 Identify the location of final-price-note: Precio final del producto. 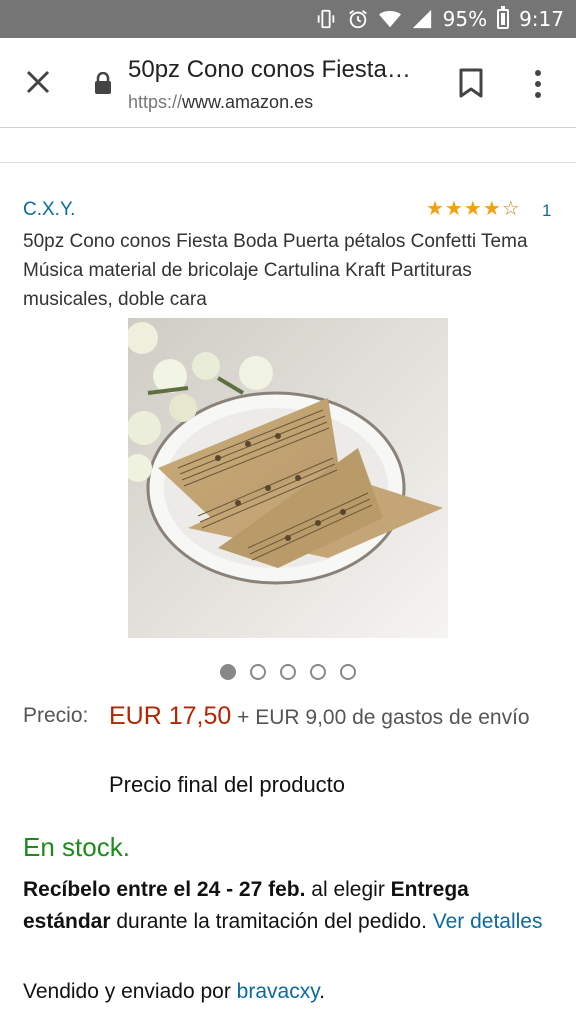
(227, 784).